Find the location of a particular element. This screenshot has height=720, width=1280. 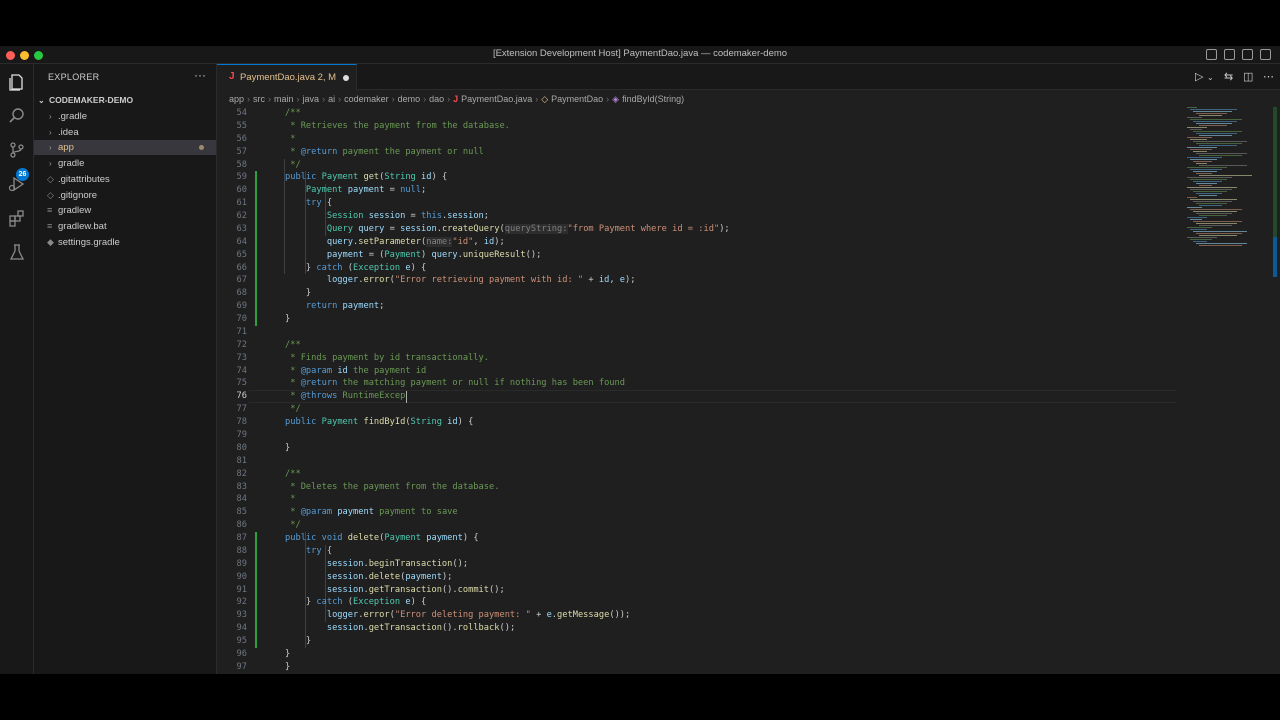

toggle-secondary-sidebar-icon is located at coordinates (1247, 54).